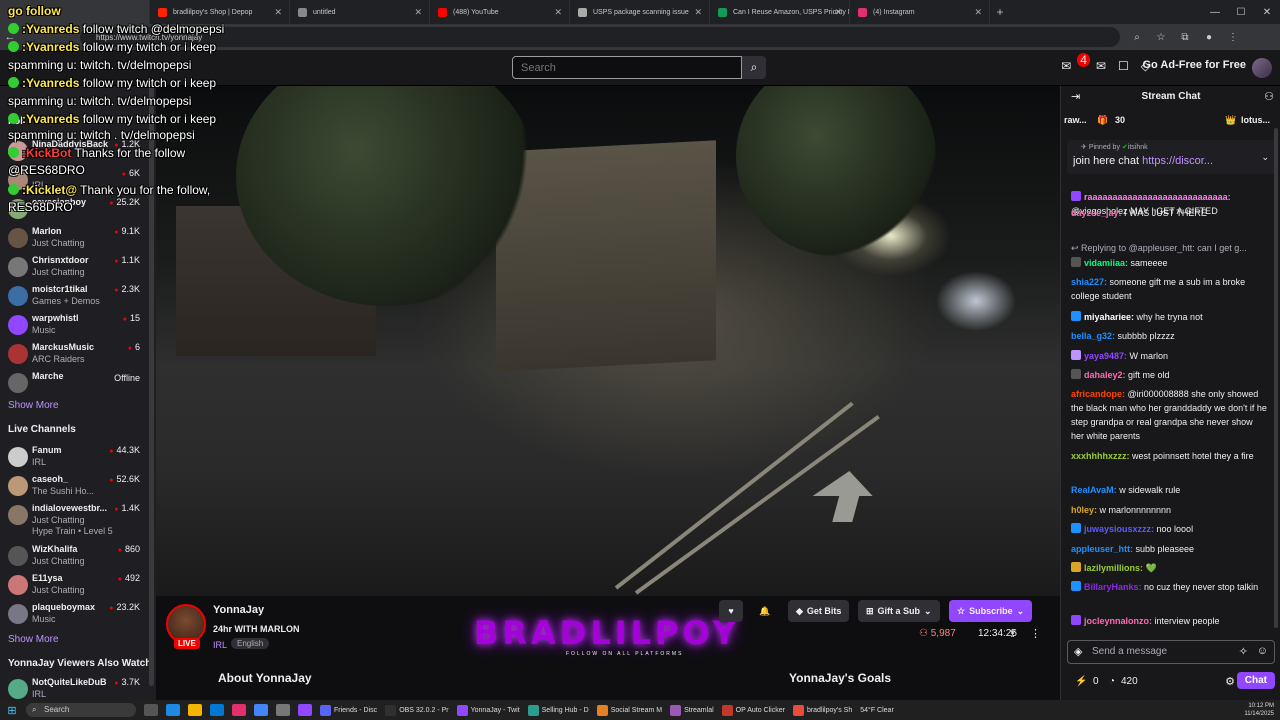 The image size is (1280, 720). What do you see at coordinates (1265, 157) in the screenshot?
I see `chevron-down-icon: ⌄` at bounding box center [1265, 157].